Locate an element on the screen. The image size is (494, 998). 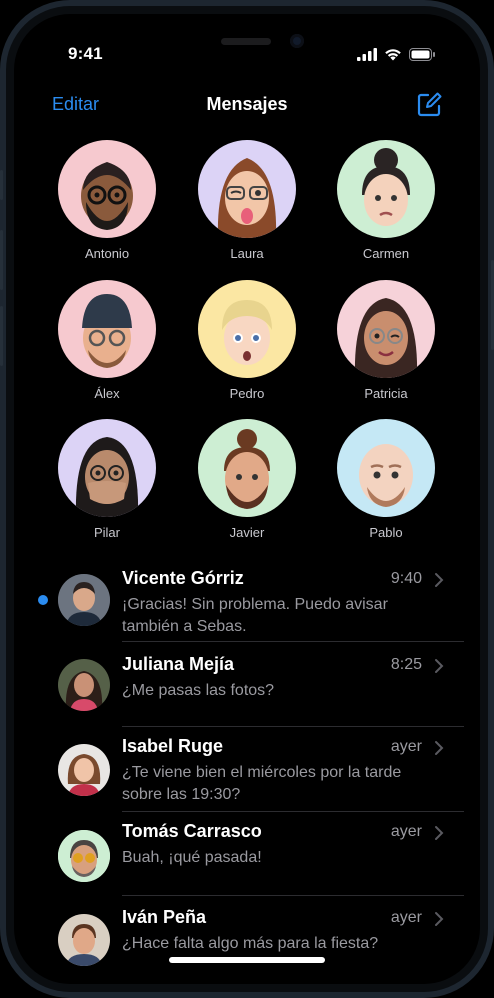
conversation-row-tomas: Tomás Carrasco ayer Buah, ¡qué pasada! is located at coordinates (247, 860).